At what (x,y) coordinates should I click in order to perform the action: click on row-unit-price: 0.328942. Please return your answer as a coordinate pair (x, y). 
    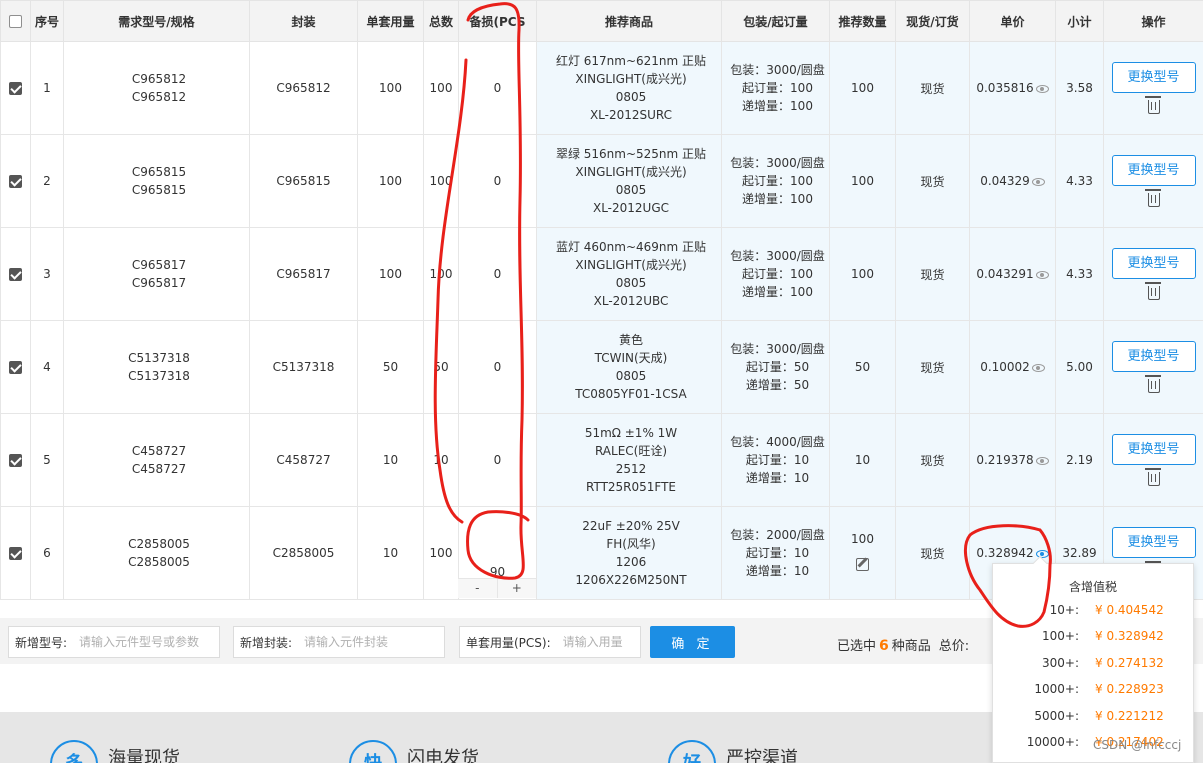
    Looking at the image, I should click on (1005, 553).